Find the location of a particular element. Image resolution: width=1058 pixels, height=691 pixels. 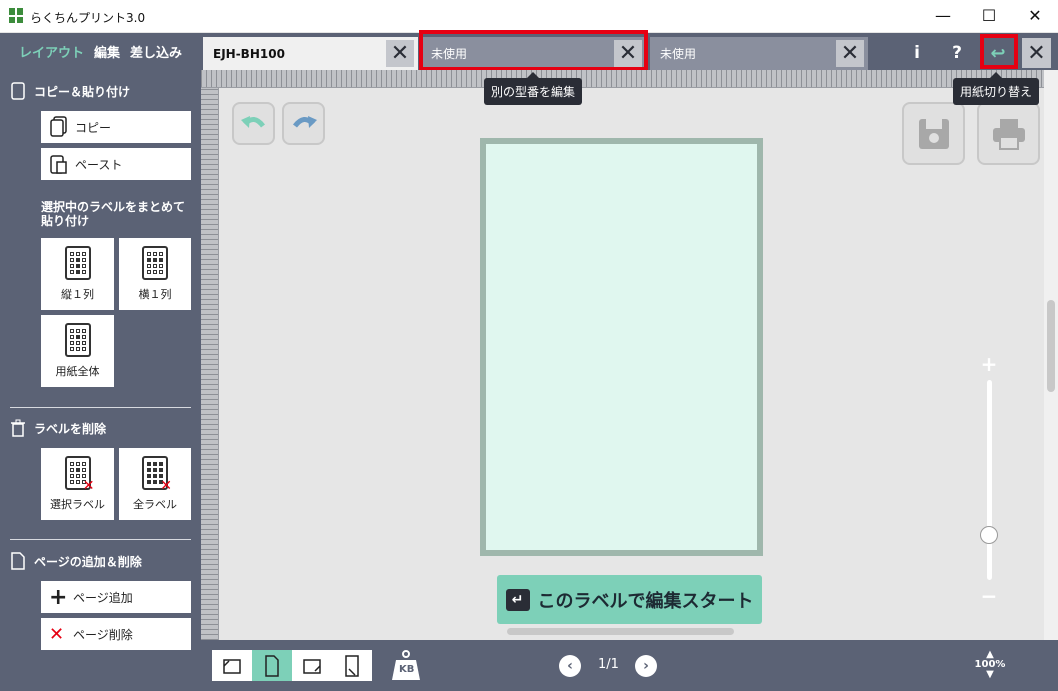

delete-all-icon: ✕ is located at coordinates (157, 475).